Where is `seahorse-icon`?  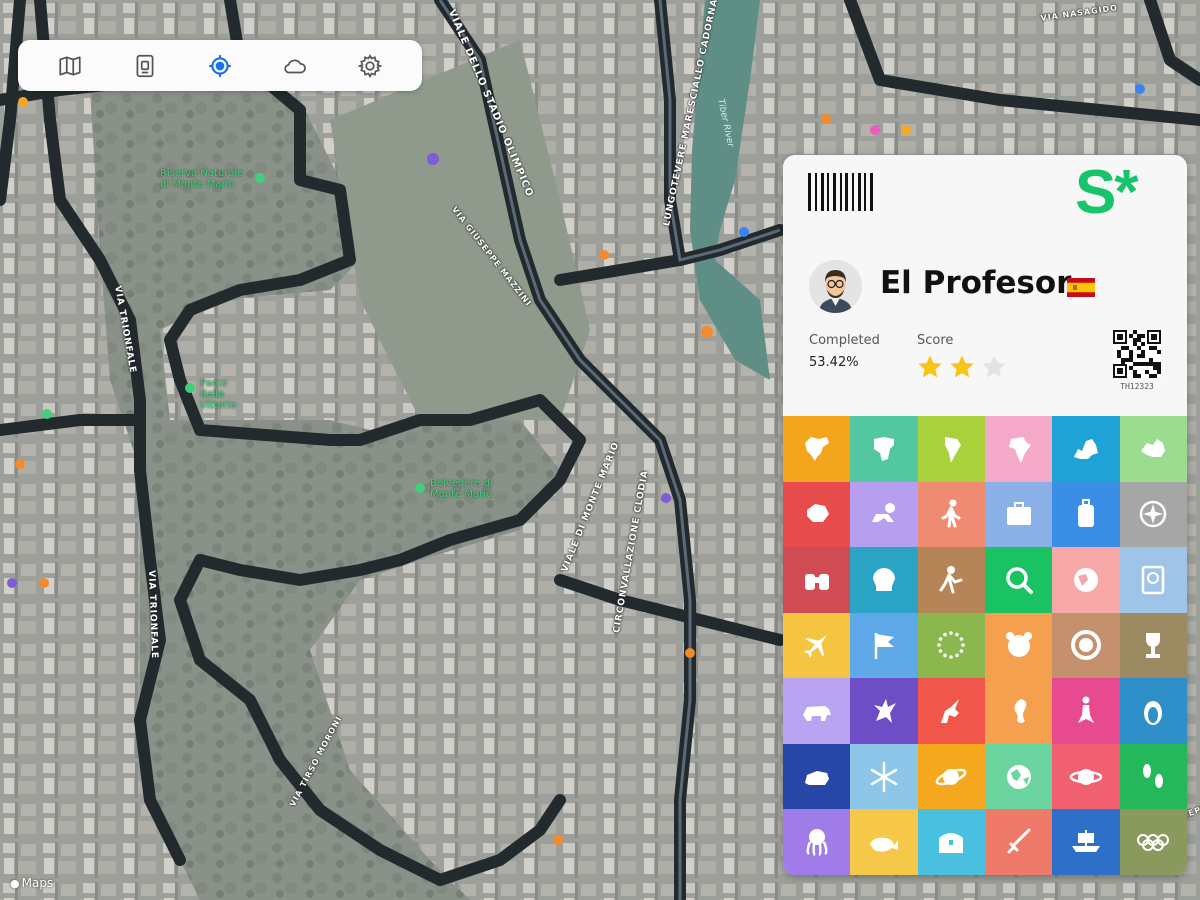
seahorse-icon is located at coordinates (1020, 711).